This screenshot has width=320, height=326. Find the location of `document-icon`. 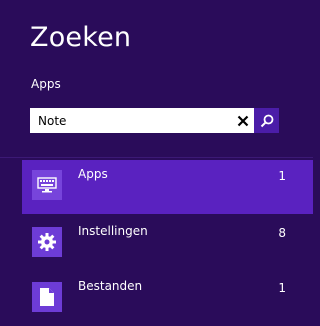

document-icon is located at coordinates (47, 297).